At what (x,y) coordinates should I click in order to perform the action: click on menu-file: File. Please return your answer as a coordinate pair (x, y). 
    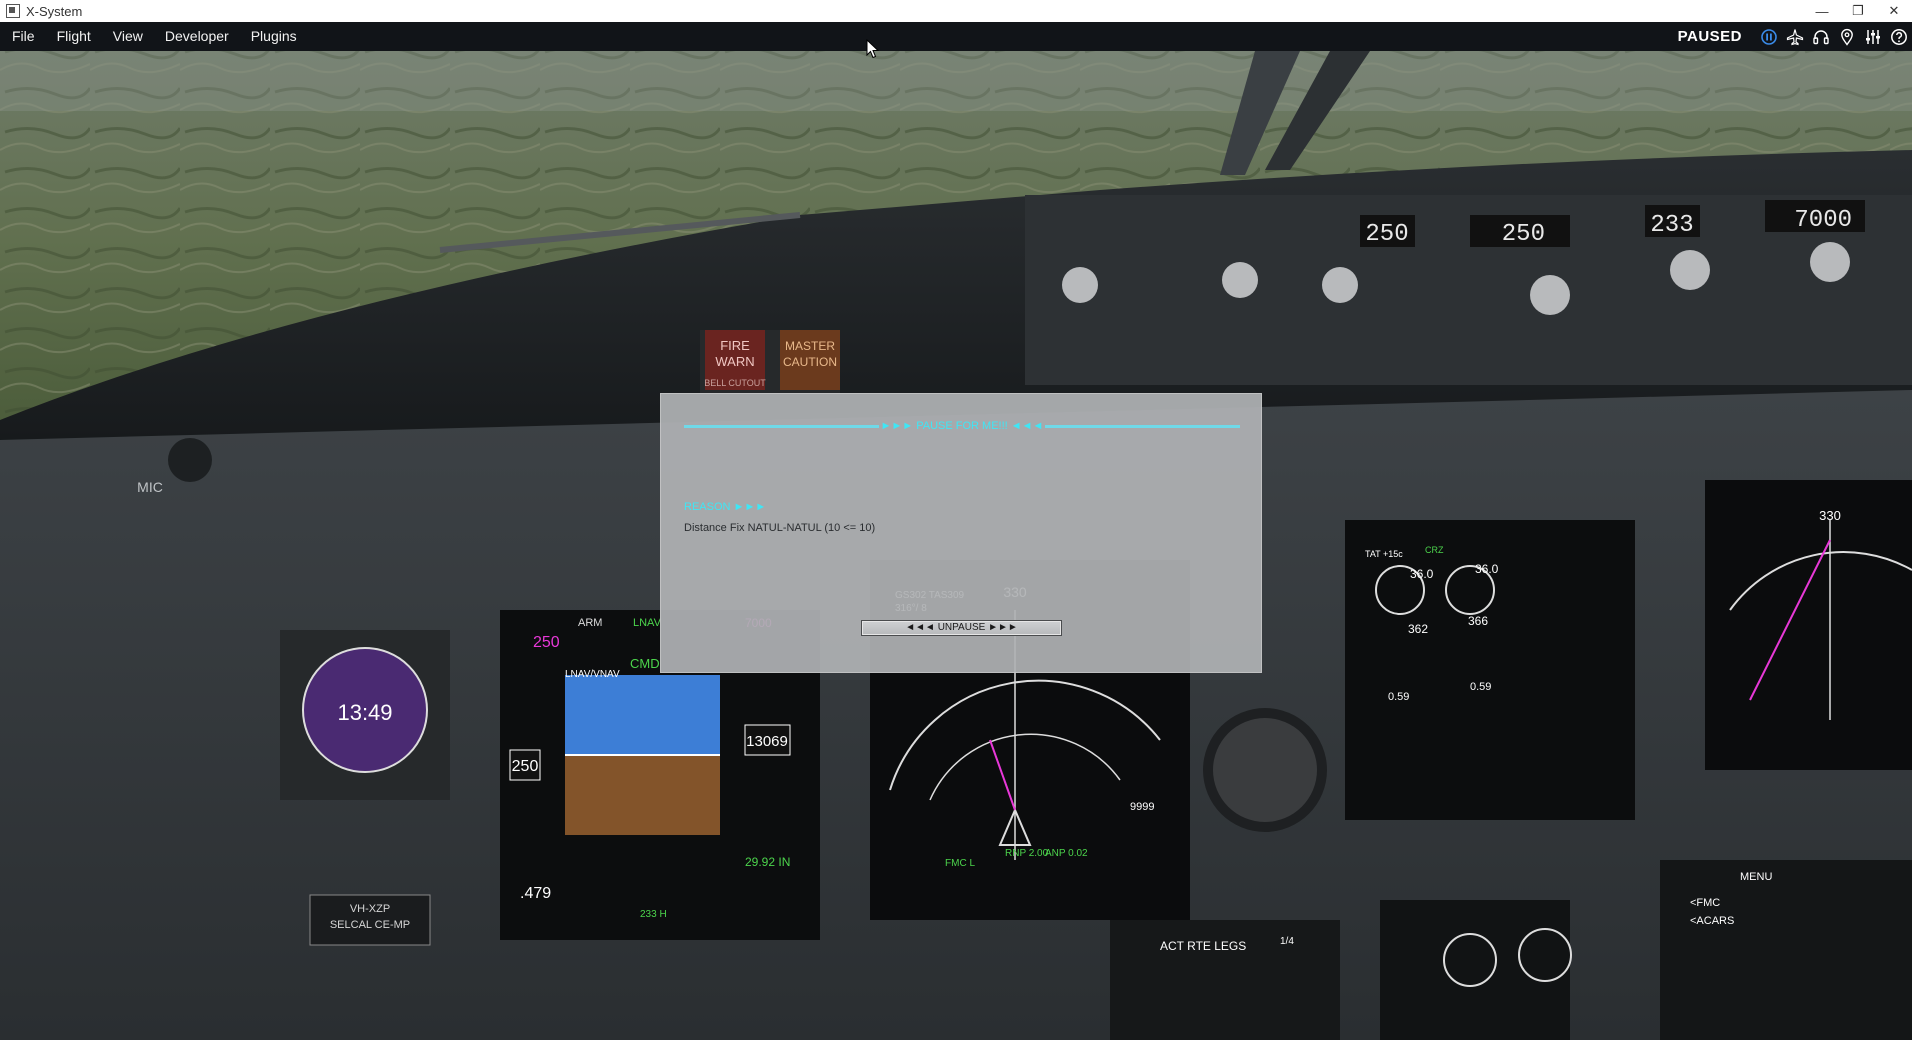
    Looking at the image, I should click on (23, 36).